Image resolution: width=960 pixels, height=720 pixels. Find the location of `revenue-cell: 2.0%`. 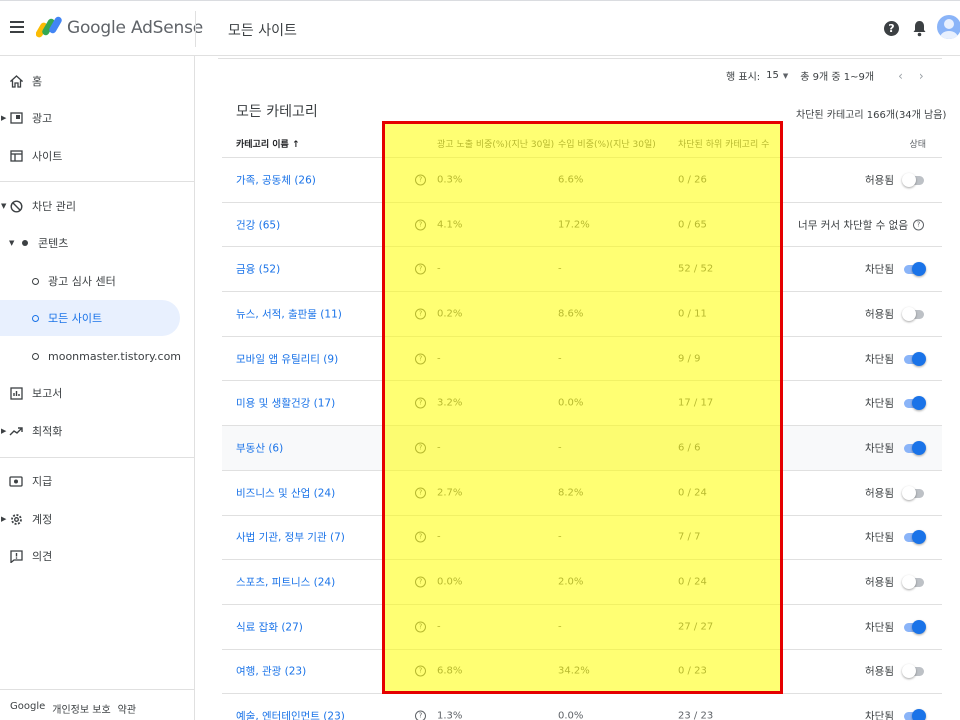

revenue-cell: 2.0% is located at coordinates (571, 582).